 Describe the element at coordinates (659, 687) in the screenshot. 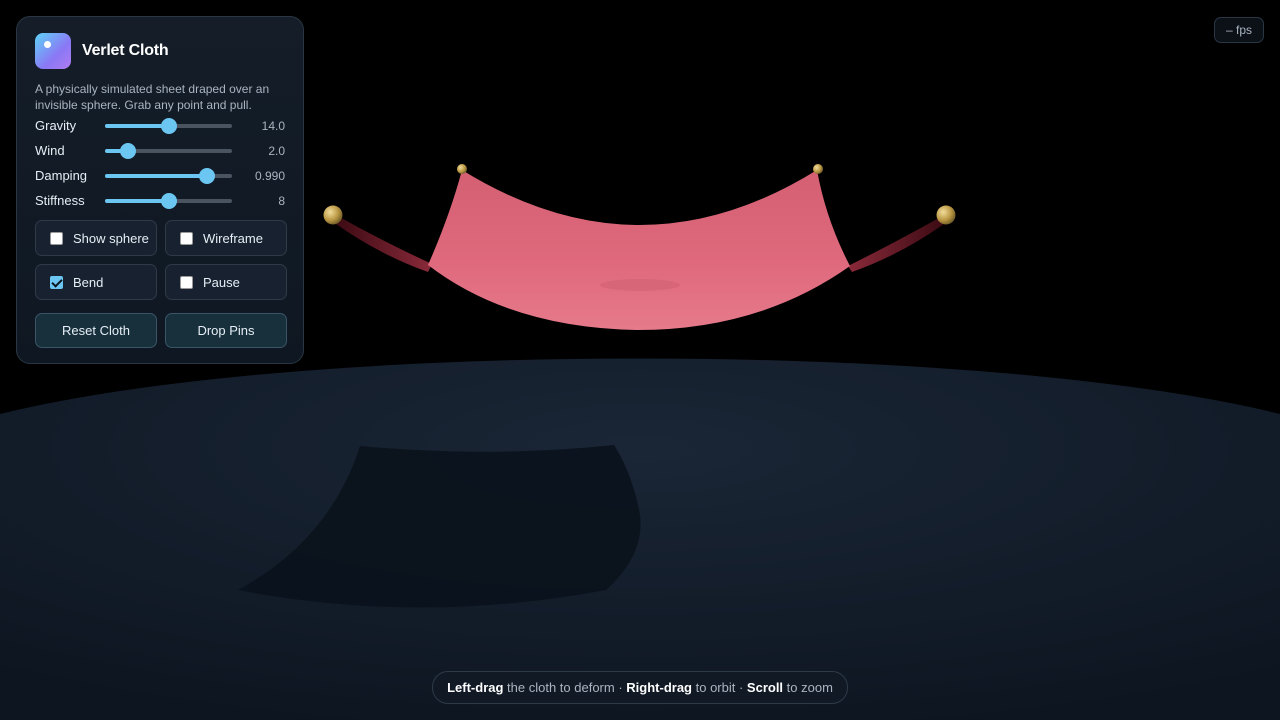

I see `hint-orbit-key: Right-drag` at that location.